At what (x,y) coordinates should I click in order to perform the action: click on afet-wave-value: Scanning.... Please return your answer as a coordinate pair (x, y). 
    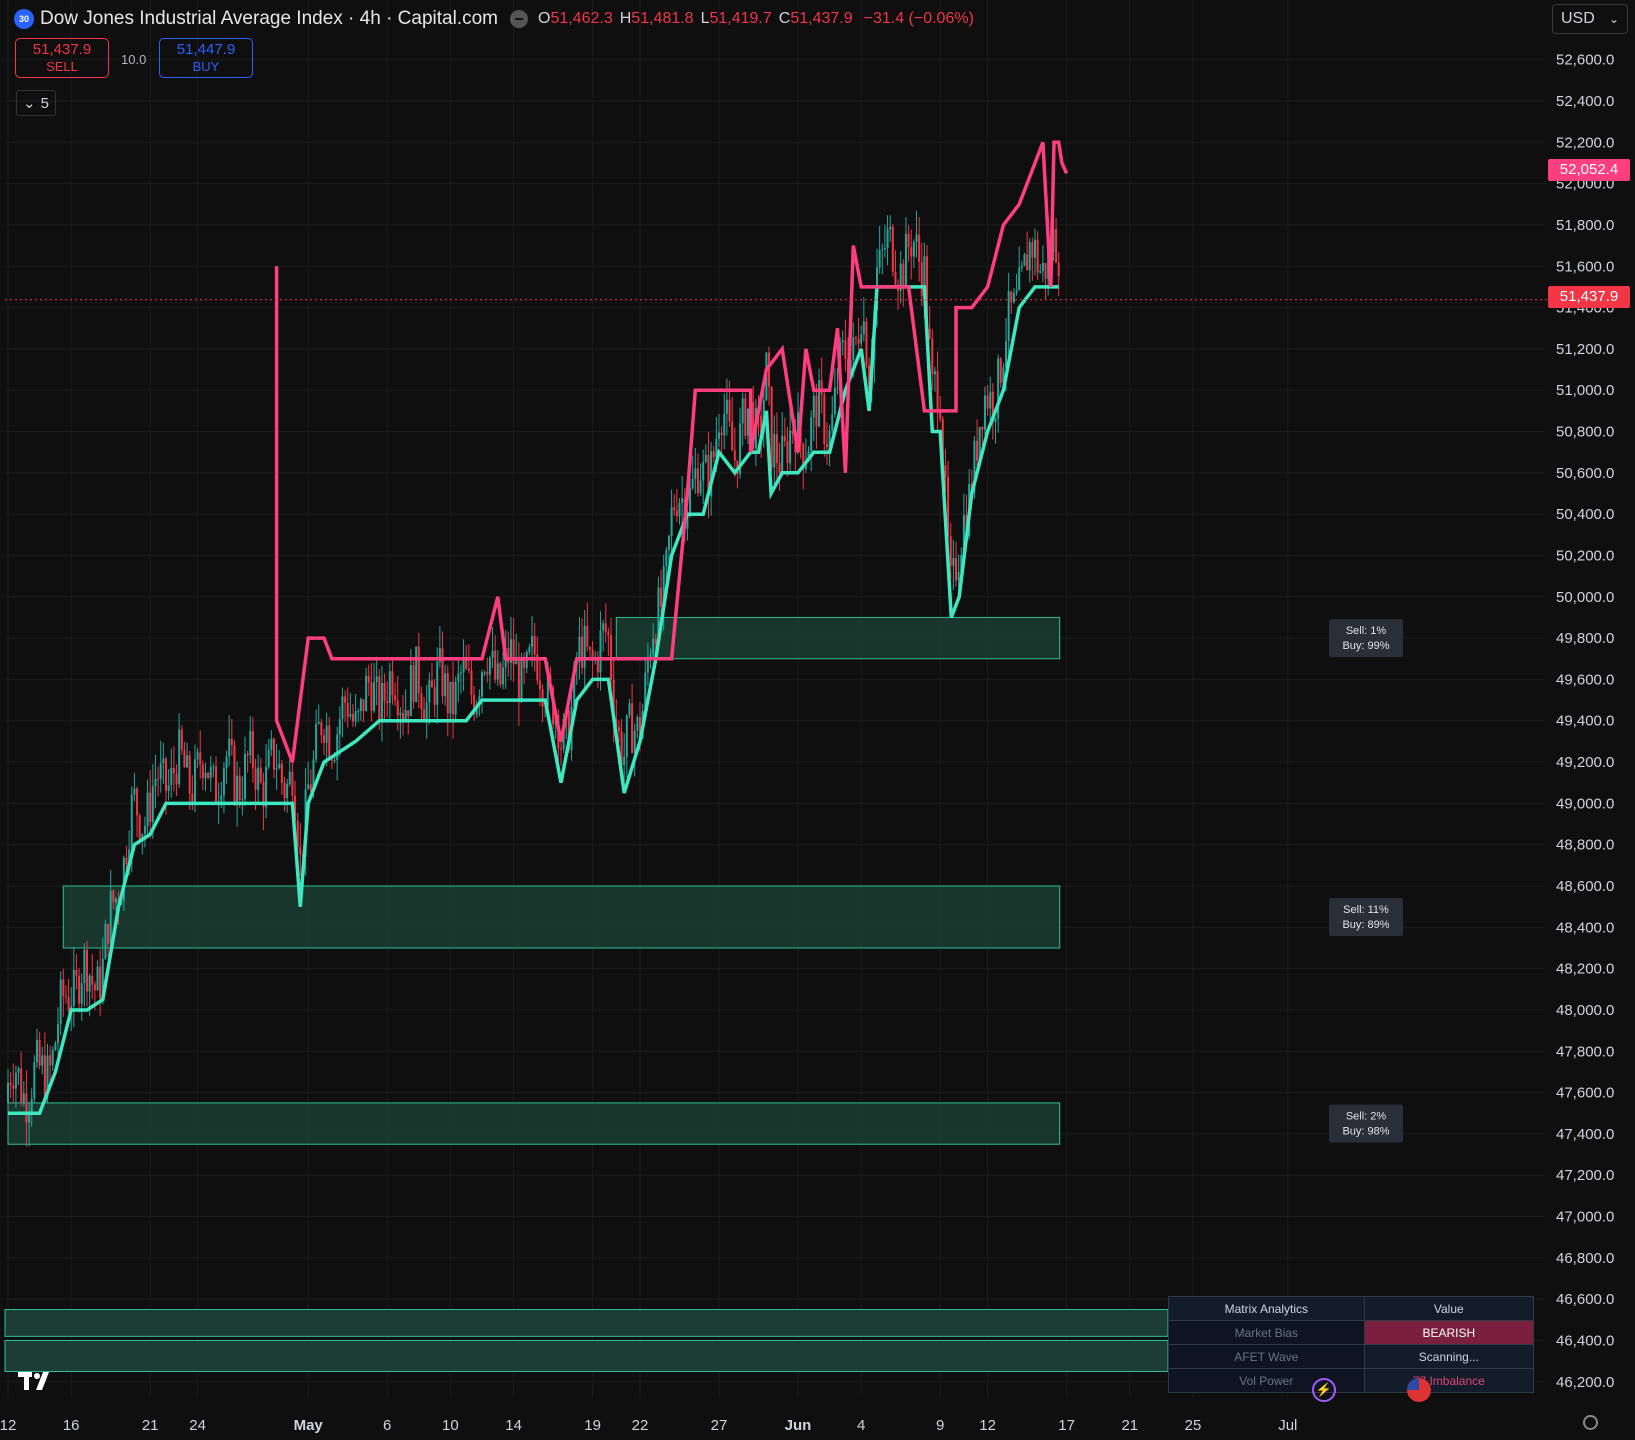
    Looking at the image, I should click on (1449, 1356).